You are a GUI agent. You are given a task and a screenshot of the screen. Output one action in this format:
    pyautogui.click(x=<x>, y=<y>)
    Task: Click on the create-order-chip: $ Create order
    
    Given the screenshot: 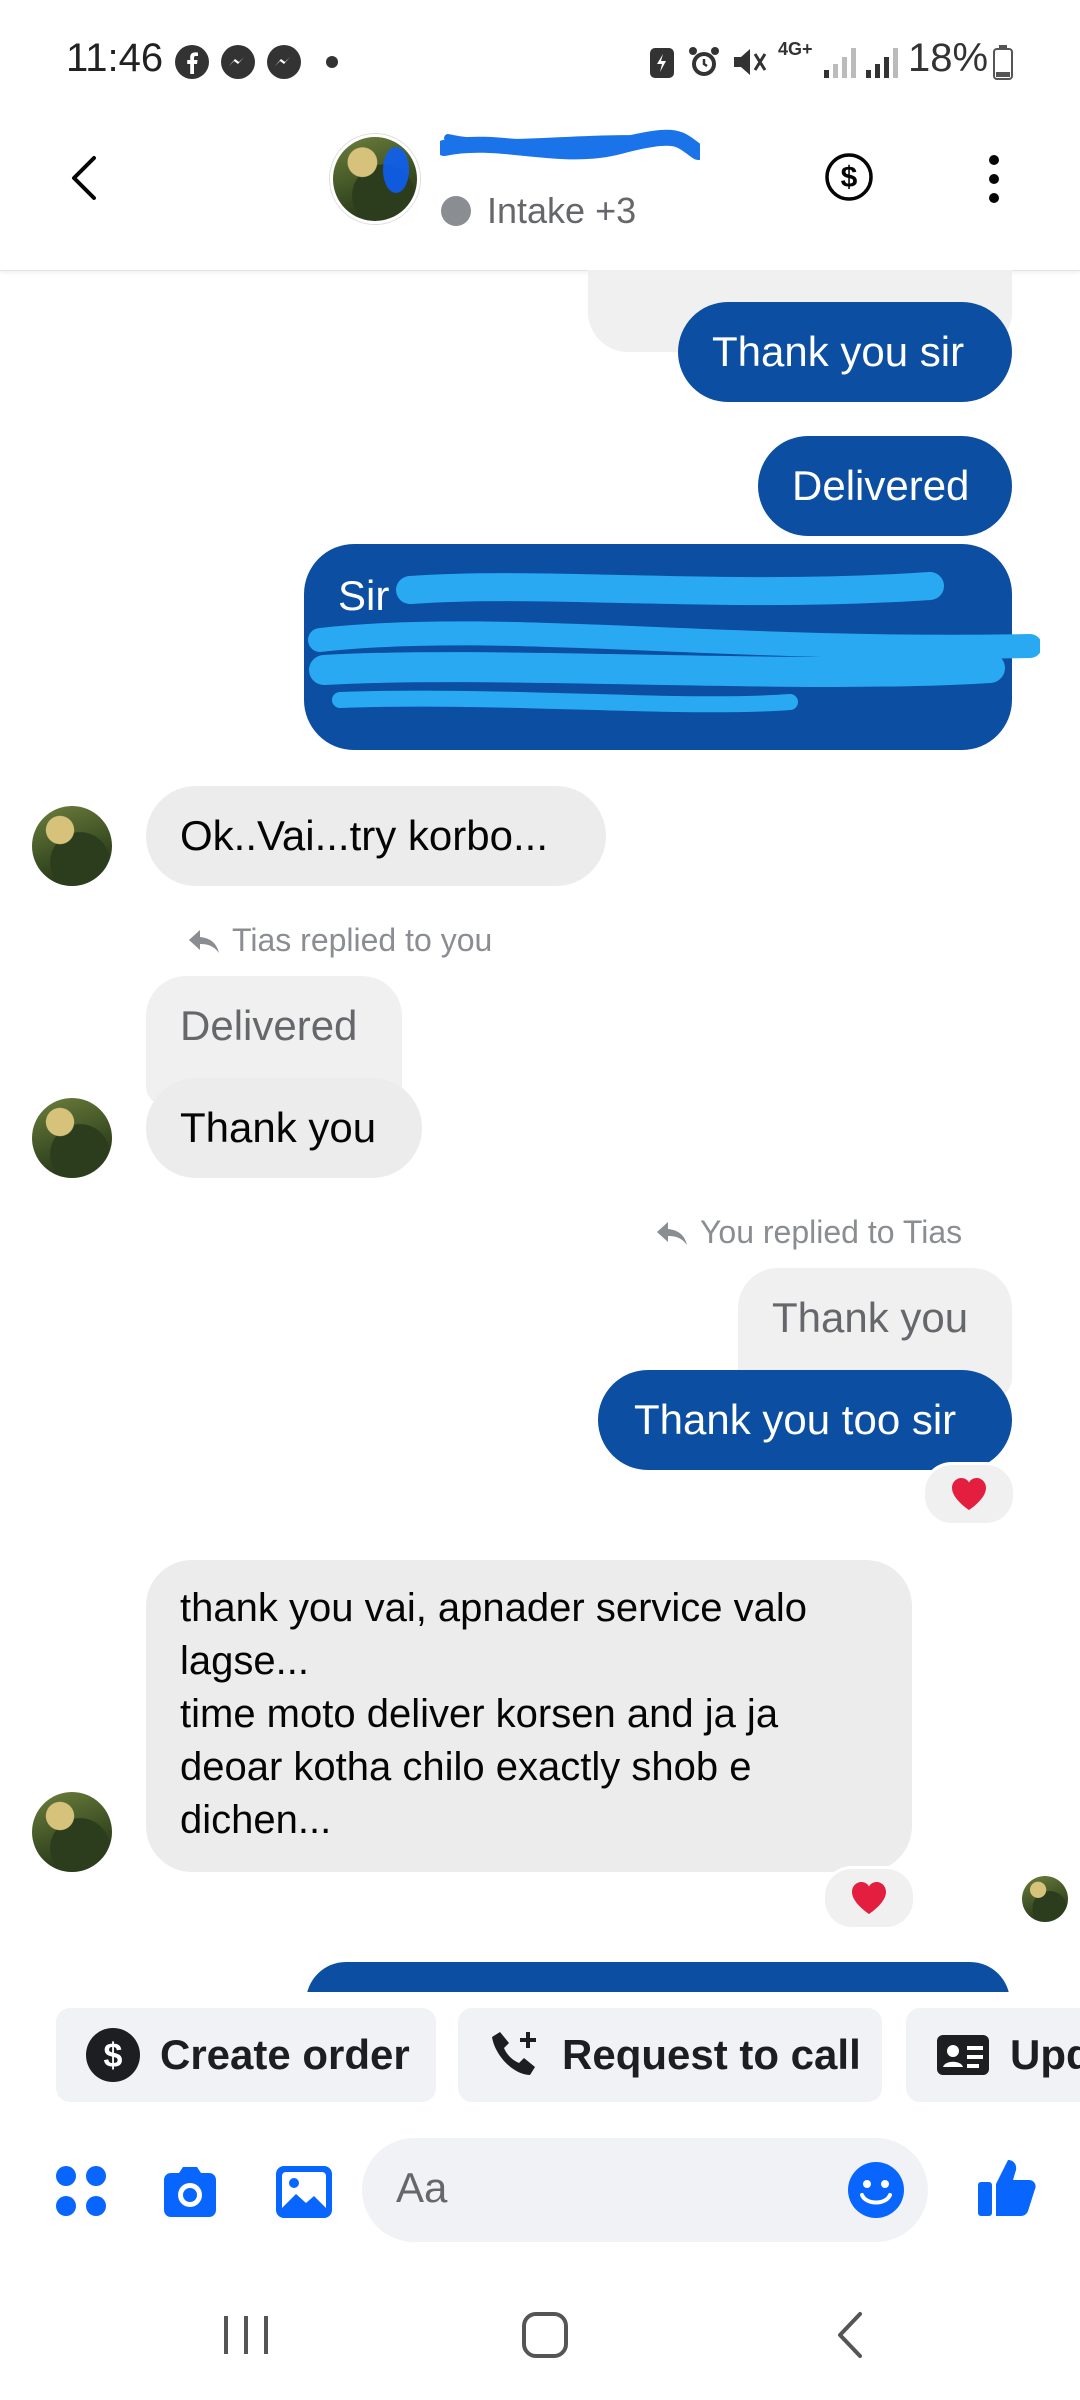 What is the action you would take?
    pyautogui.click(x=246, y=2055)
    